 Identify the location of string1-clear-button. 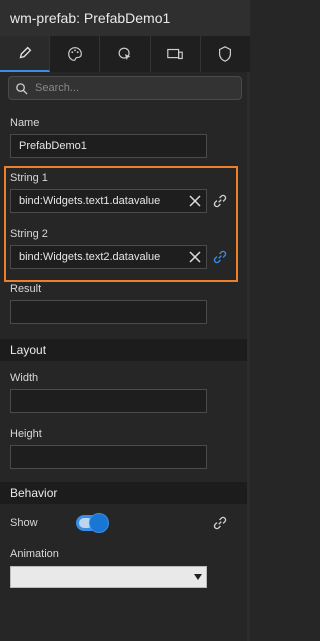
(195, 201).